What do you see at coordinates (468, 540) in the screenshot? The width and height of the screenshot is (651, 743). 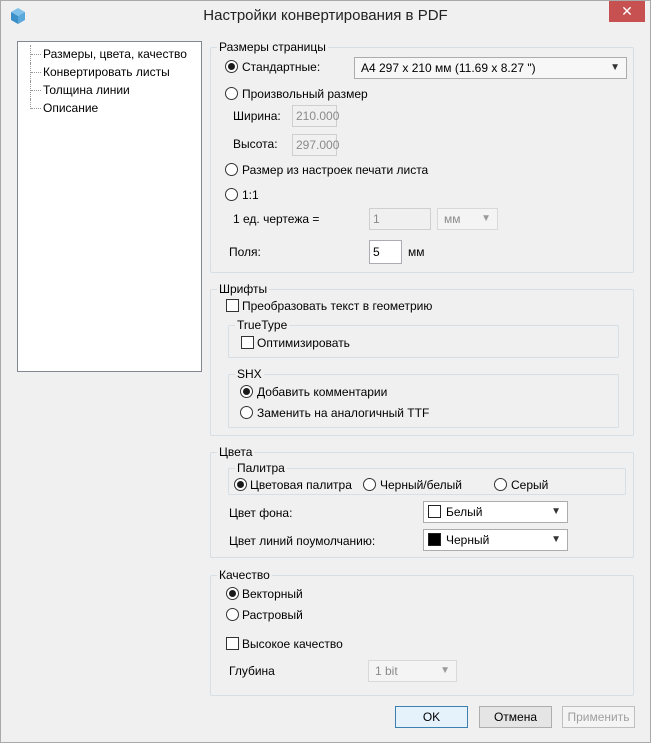 I see `line-color-value: Черный` at bounding box center [468, 540].